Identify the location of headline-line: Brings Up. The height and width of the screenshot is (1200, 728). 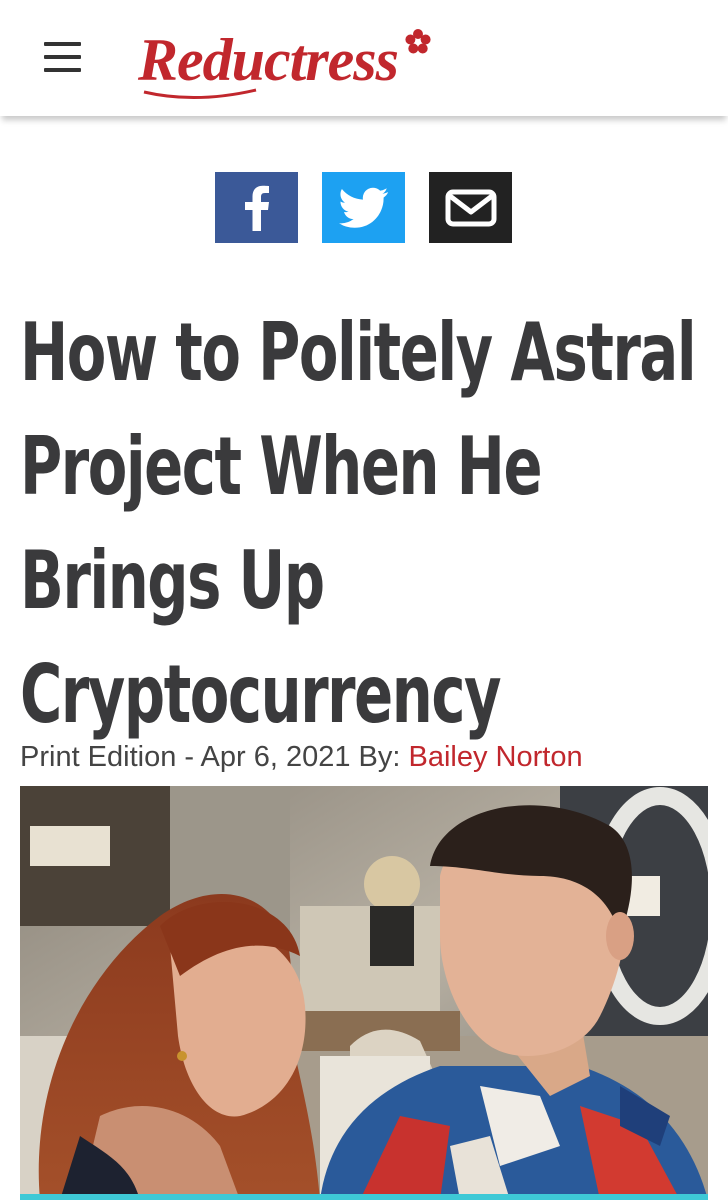
(172, 580).